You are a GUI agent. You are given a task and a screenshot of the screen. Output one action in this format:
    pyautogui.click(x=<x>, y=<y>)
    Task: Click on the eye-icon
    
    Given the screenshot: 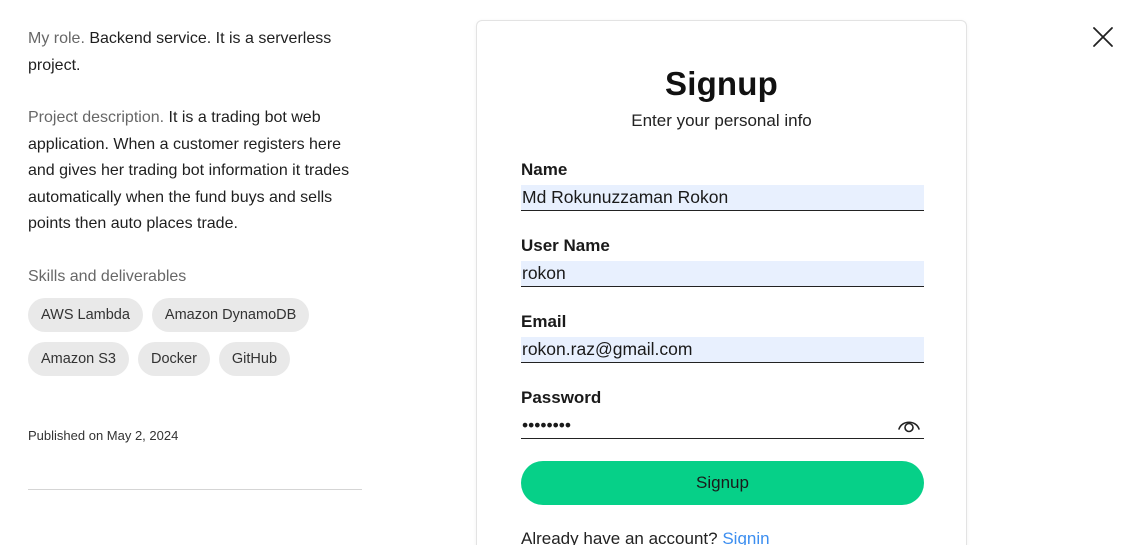 What is the action you would take?
    pyautogui.click(x=909, y=425)
    